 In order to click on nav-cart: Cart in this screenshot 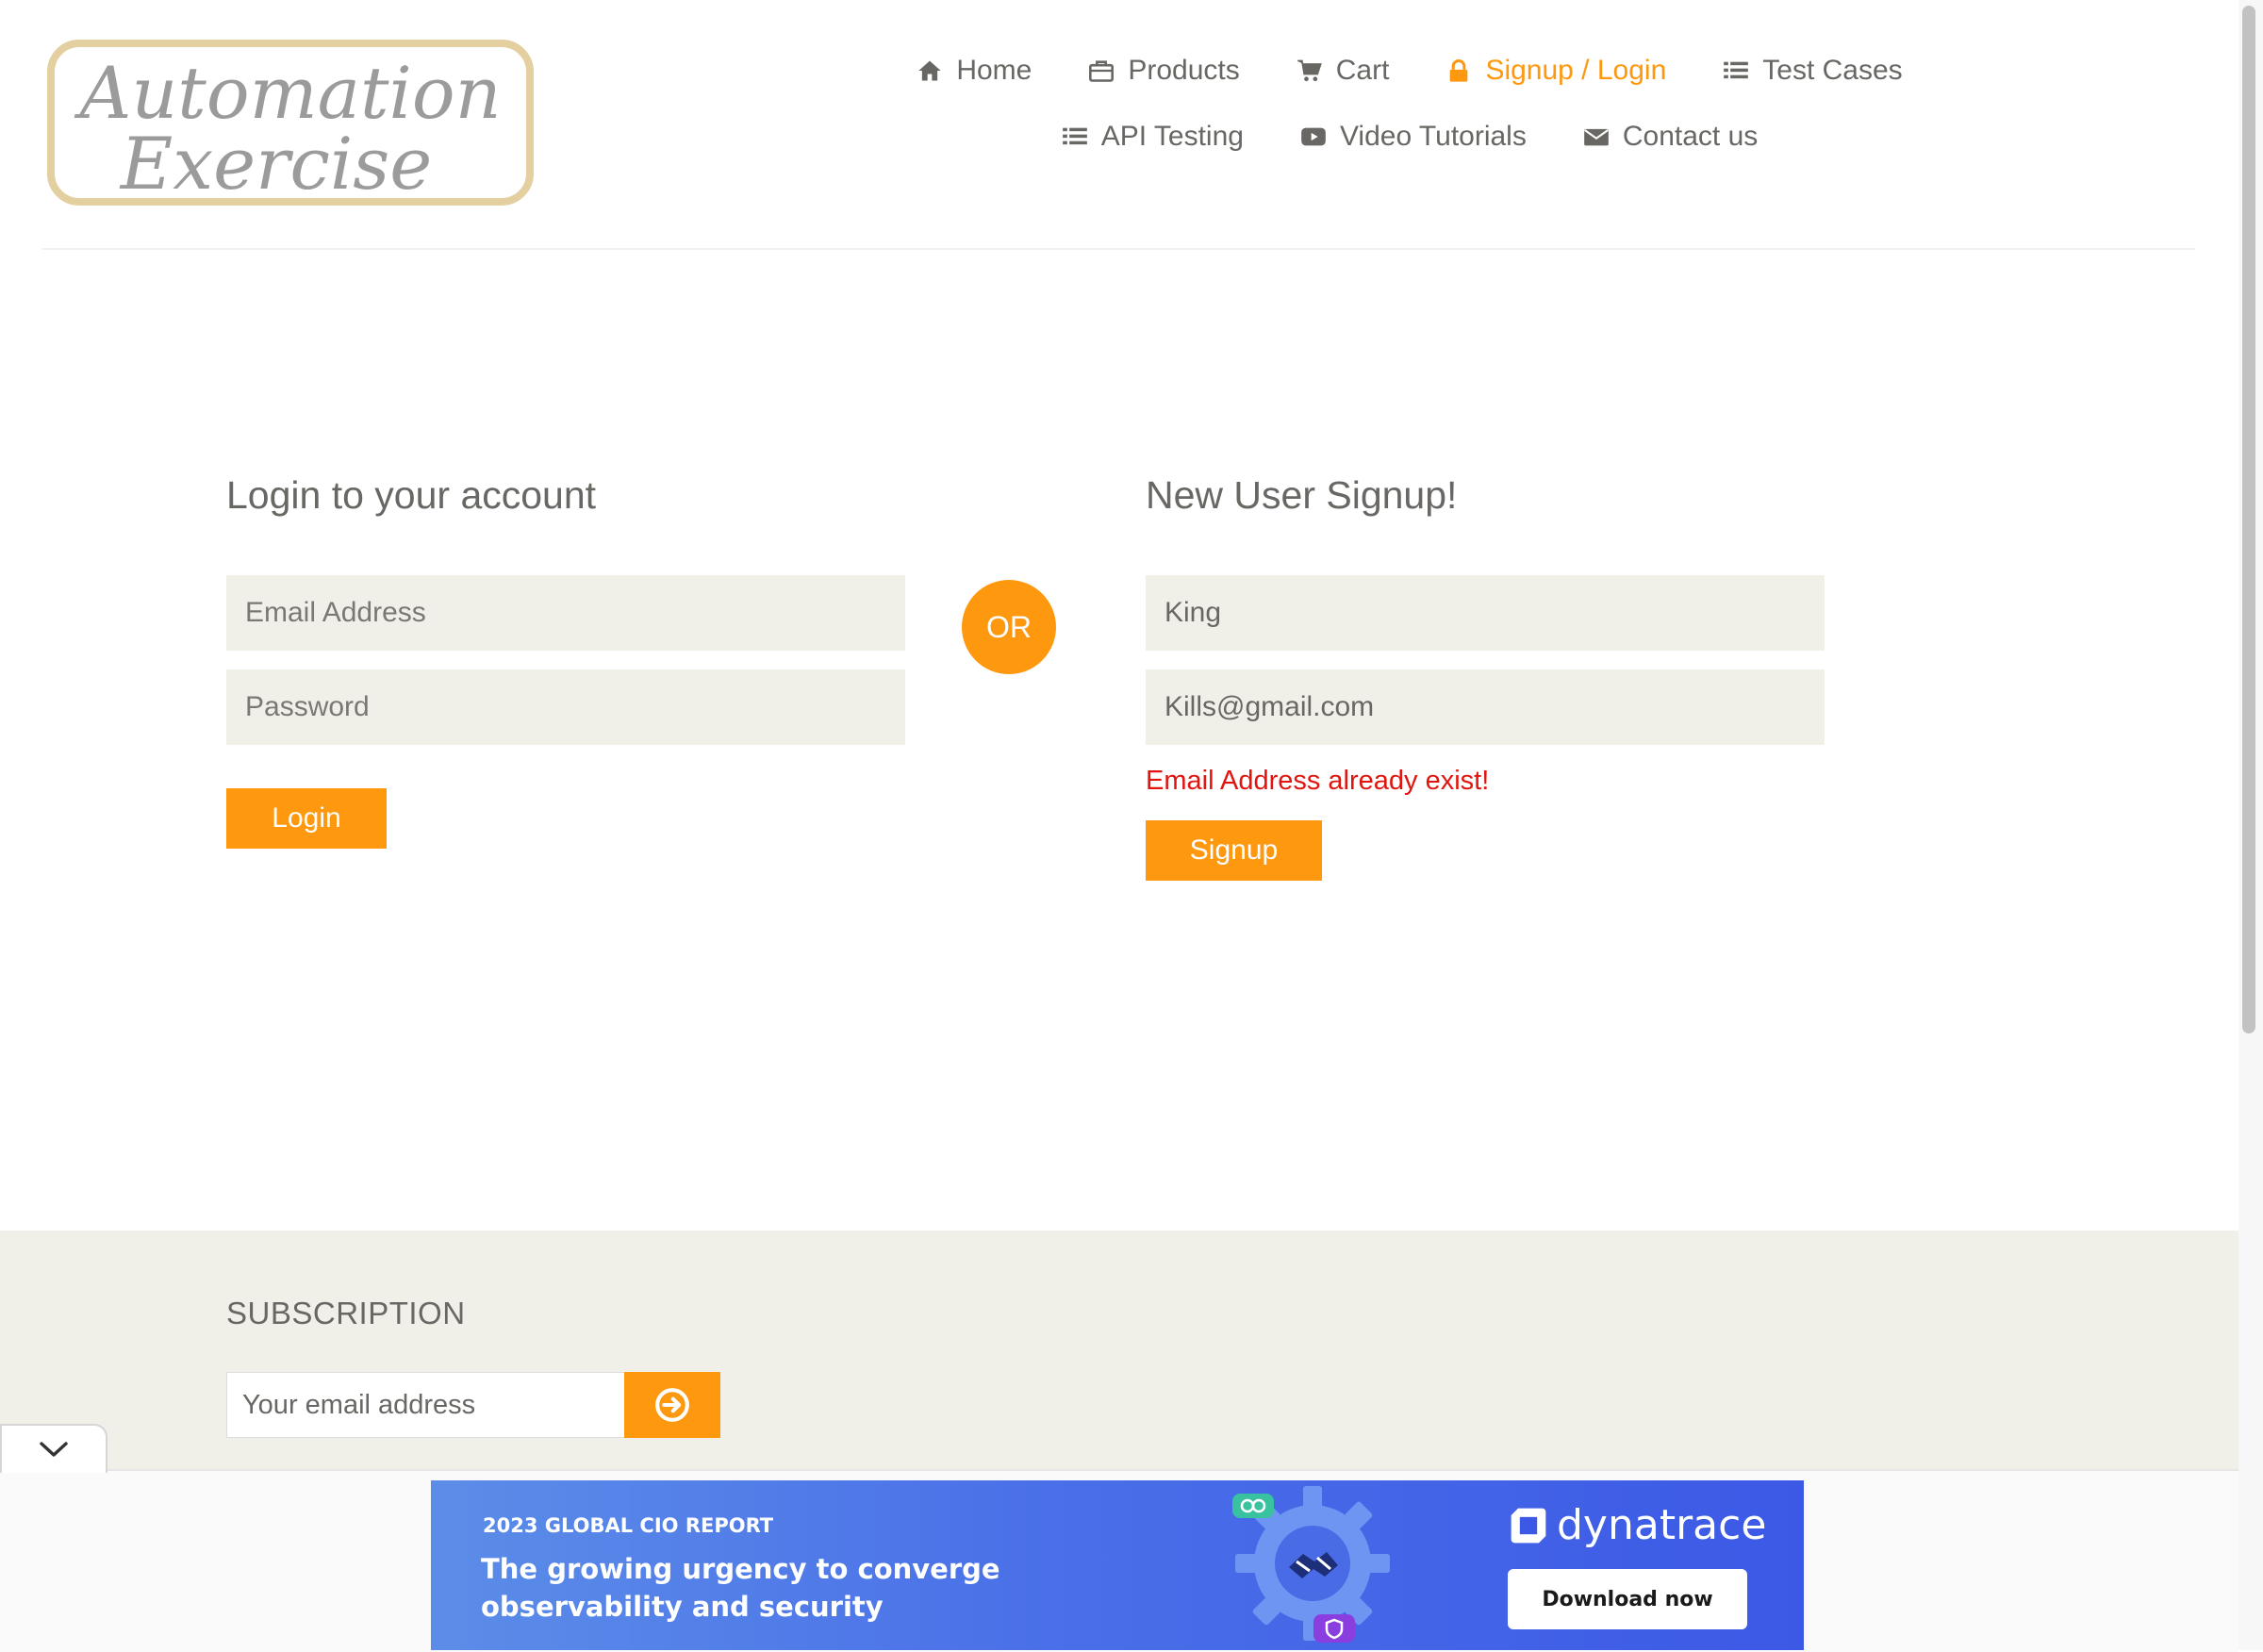, I will do `click(1343, 70)`.